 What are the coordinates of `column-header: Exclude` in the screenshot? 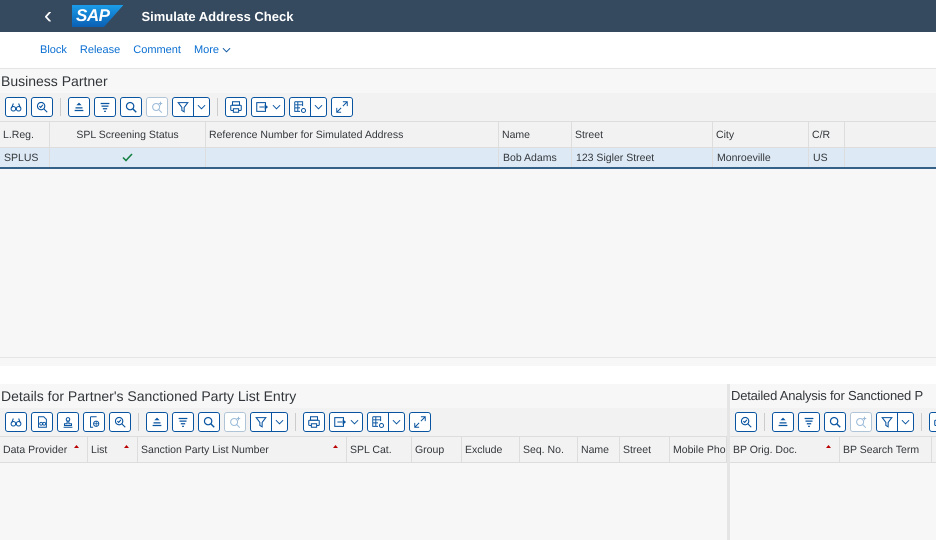 It's located at (491, 449).